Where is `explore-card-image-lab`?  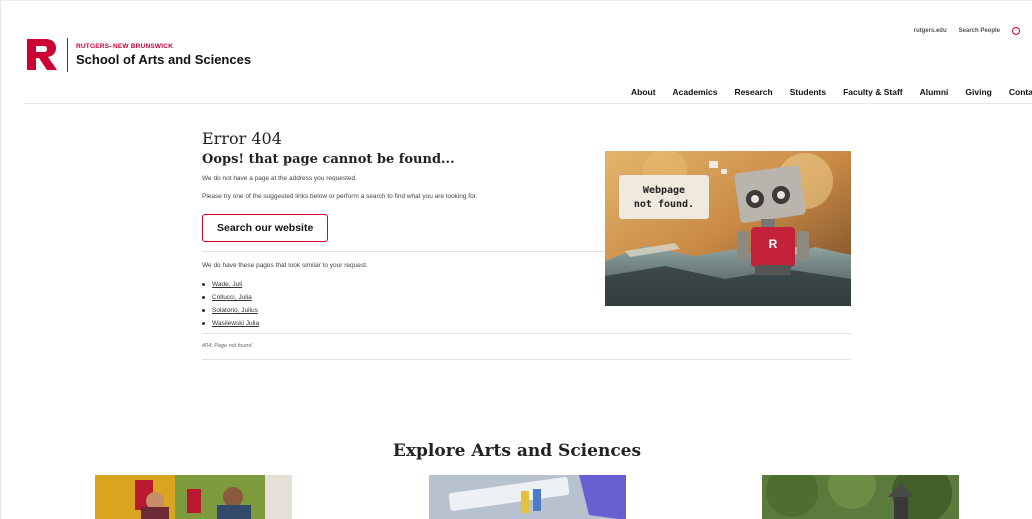
explore-card-image-lab is located at coordinates (527, 497).